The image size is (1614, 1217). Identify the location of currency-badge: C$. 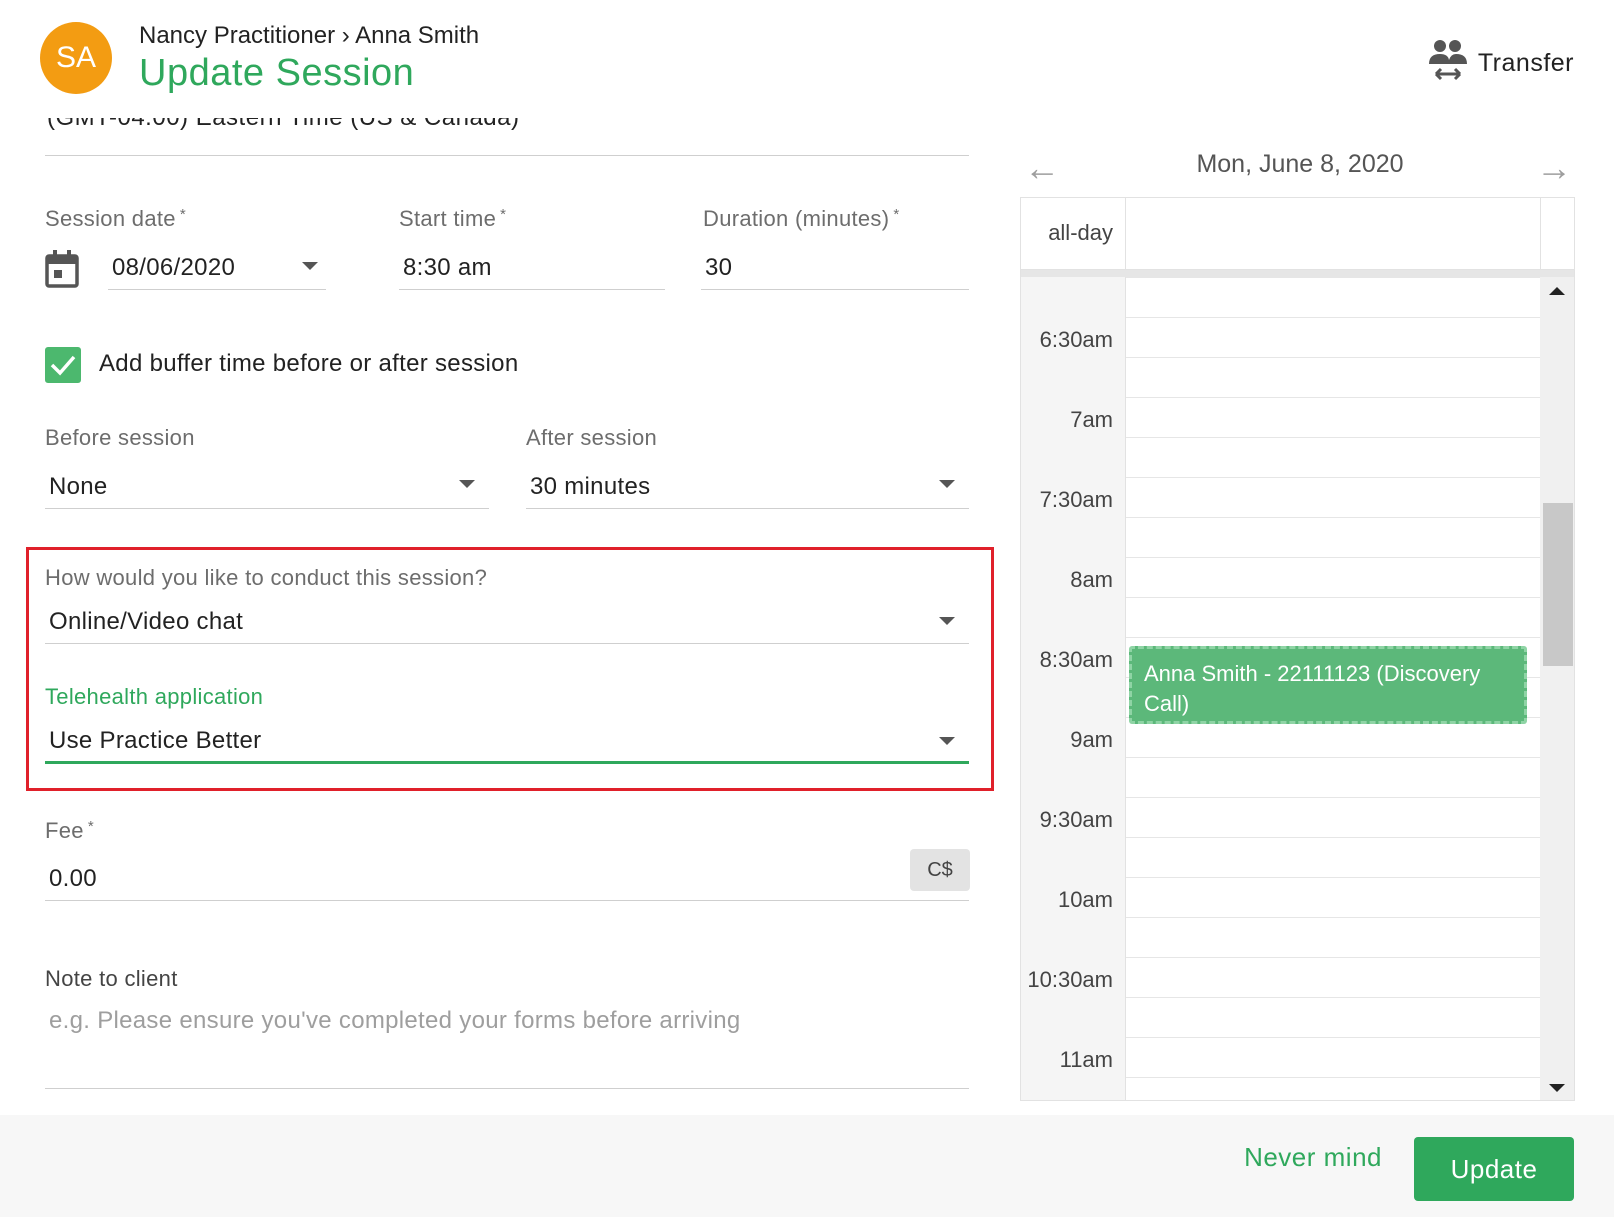
(940, 870).